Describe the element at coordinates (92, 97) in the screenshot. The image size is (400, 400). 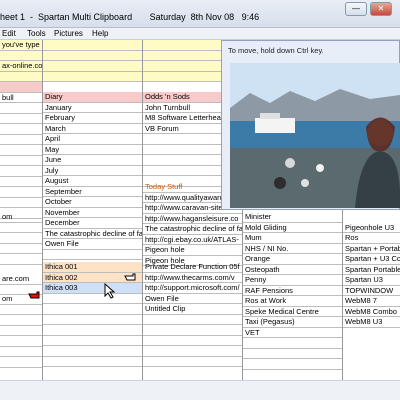
I see `clip-cell: Diary` at that location.